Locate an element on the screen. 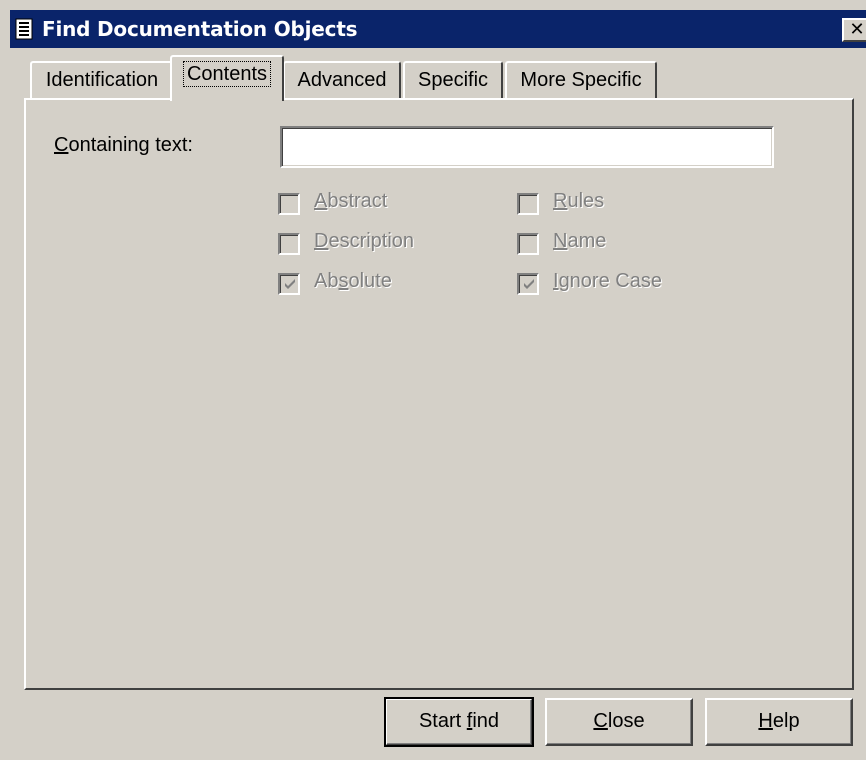 Image resolution: width=866 pixels, height=760 pixels. start-find-button: Start find is located at coordinates (459, 722).